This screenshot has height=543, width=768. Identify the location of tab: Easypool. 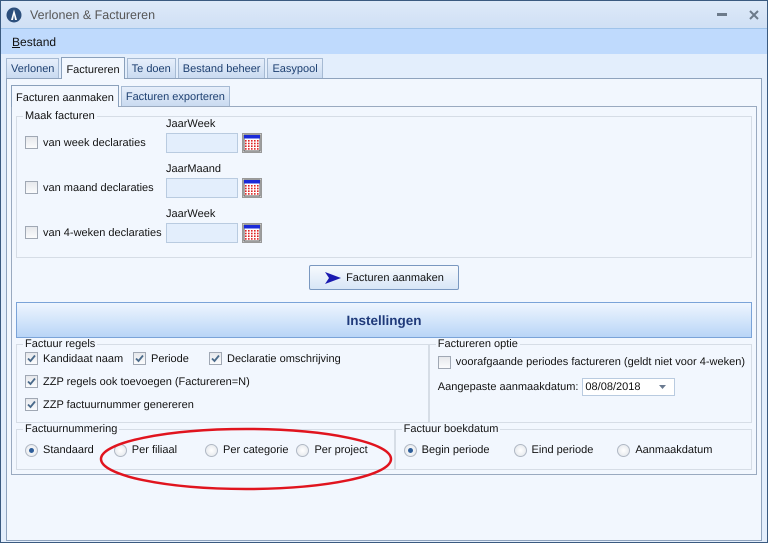
(295, 68).